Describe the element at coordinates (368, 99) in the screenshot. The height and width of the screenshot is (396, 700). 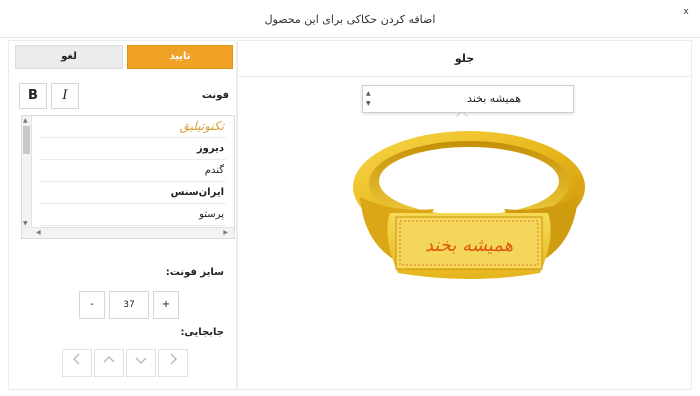
I see `spinner-icon: ▲ ▼` at that location.